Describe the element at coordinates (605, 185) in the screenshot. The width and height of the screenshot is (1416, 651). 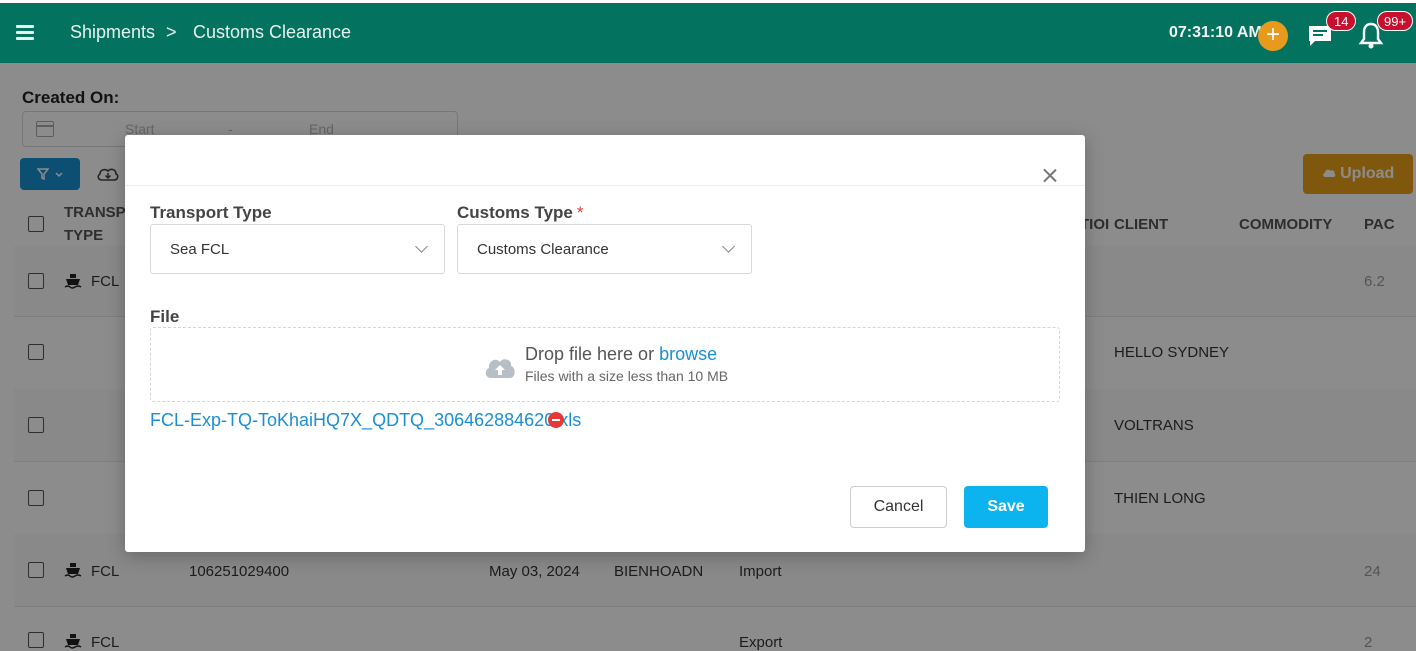
I see `modal-divider` at that location.